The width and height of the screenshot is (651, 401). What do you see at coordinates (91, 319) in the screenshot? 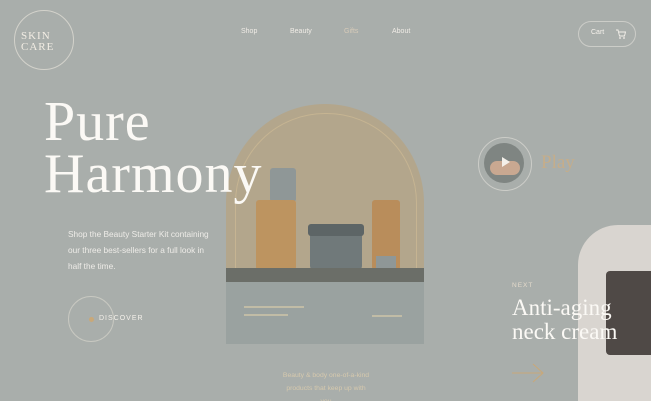
I see `dot-icon` at bounding box center [91, 319].